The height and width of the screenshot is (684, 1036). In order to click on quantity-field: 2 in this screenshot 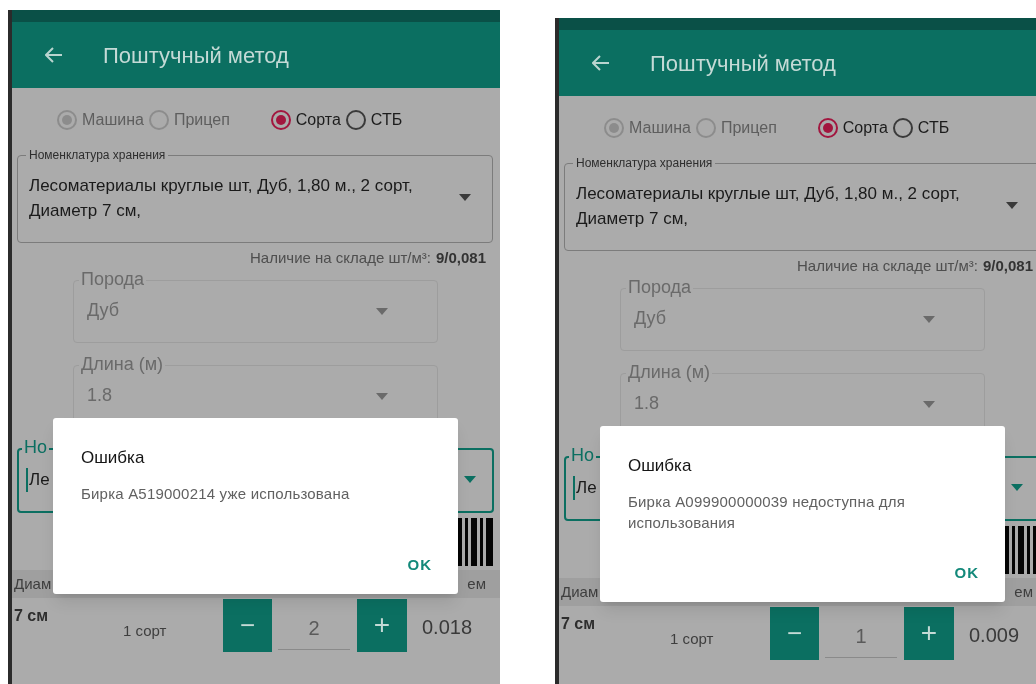, I will do `click(314, 628)`.